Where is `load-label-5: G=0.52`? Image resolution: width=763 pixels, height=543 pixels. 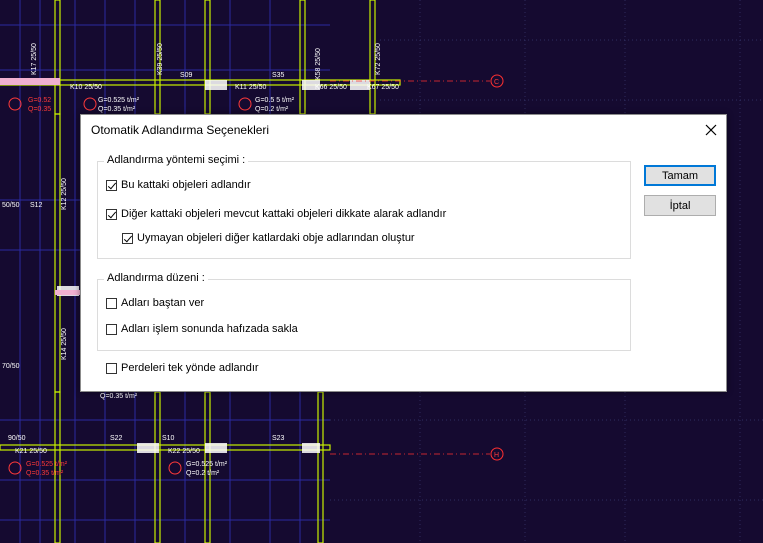
load-label-5: G=0.52 is located at coordinates (39, 100).